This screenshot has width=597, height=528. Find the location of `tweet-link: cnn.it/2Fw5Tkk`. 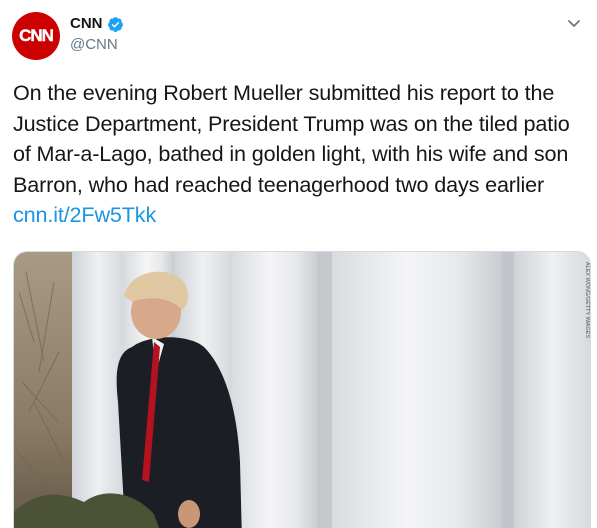

tweet-link: cnn.it/2Fw5Tkk is located at coordinates (84, 214).